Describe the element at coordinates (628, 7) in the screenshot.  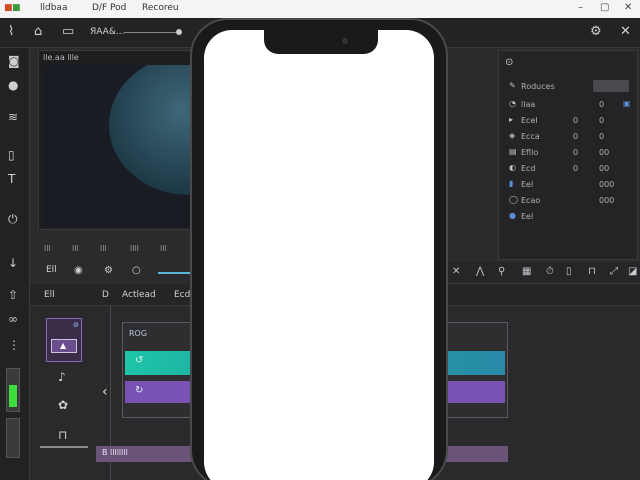
I see `close-icon: ✕` at that location.